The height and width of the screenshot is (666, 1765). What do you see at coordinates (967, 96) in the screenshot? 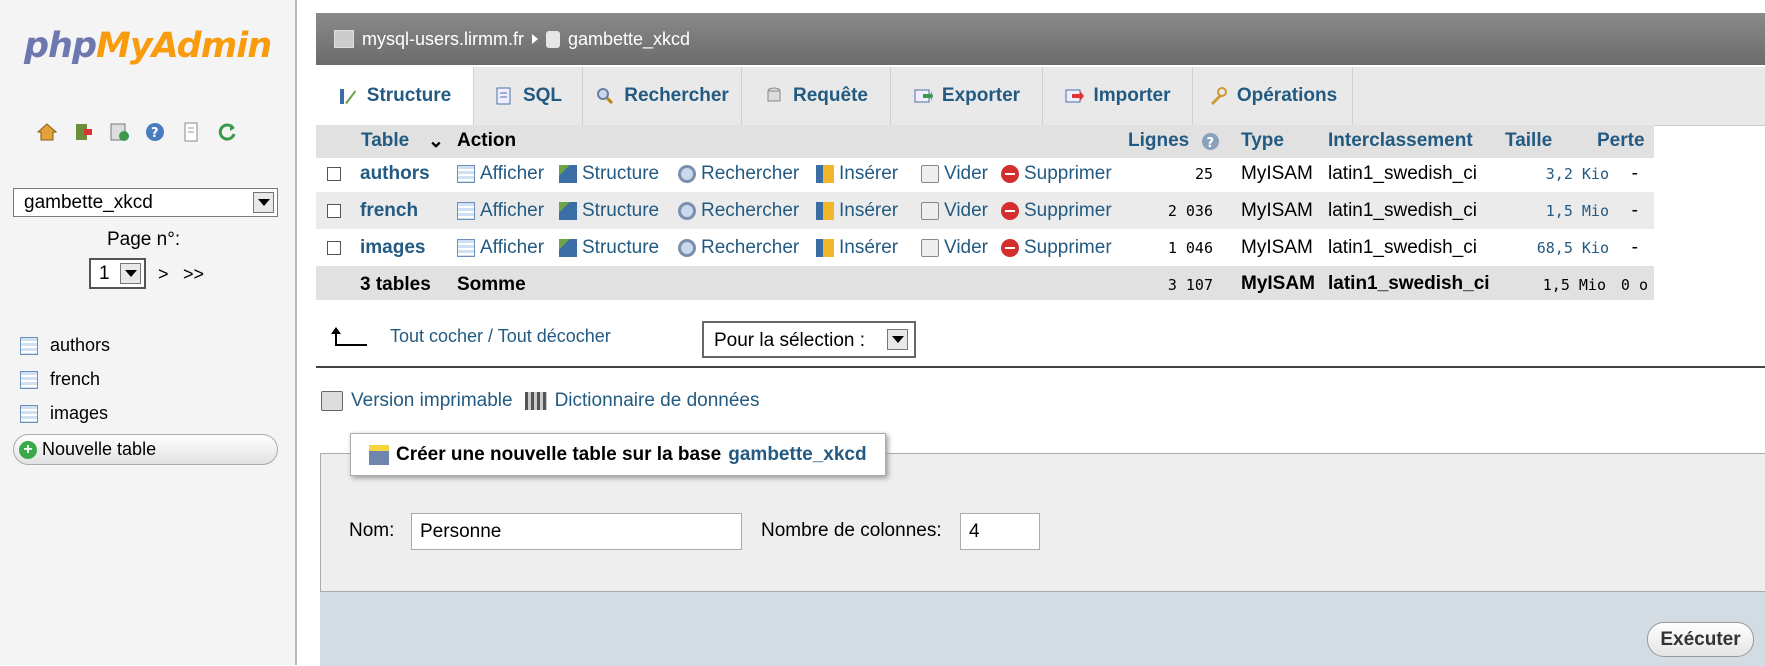
I see `tab-export: Exporter` at bounding box center [967, 96].